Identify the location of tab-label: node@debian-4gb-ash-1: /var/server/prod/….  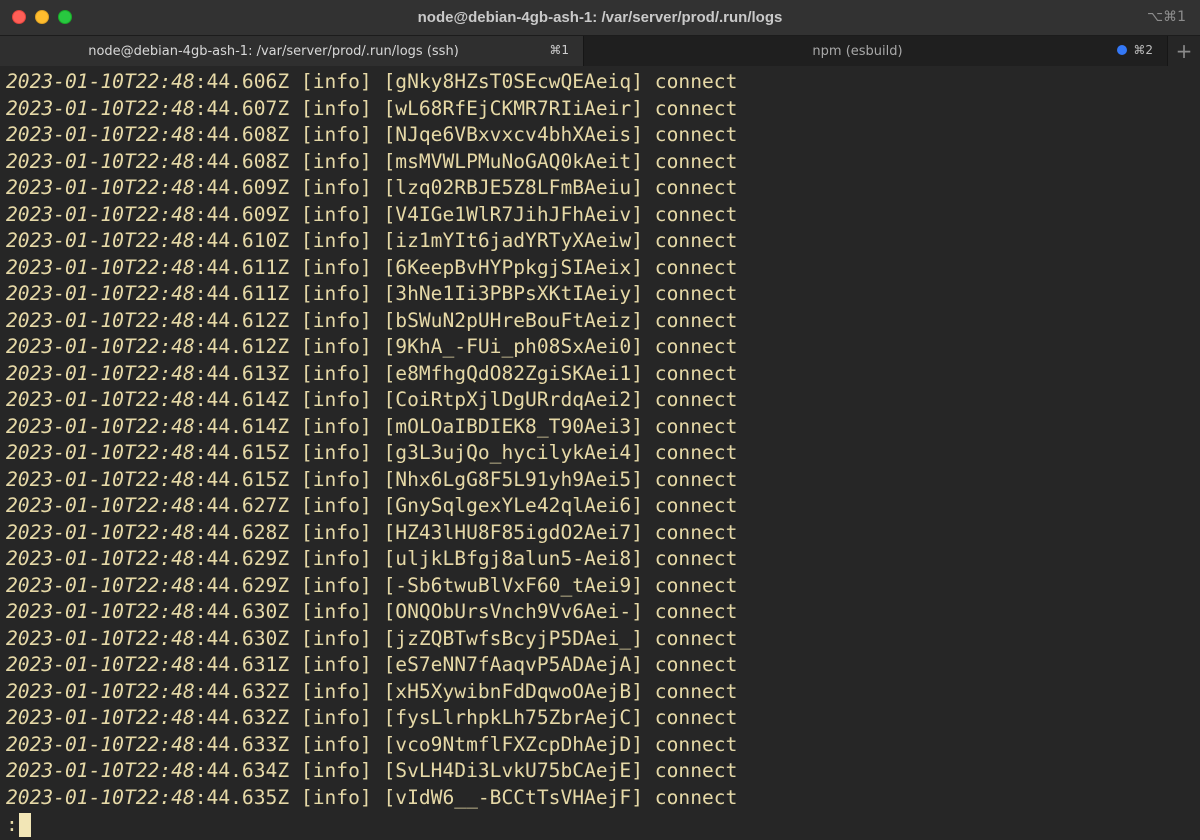
(273, 51).